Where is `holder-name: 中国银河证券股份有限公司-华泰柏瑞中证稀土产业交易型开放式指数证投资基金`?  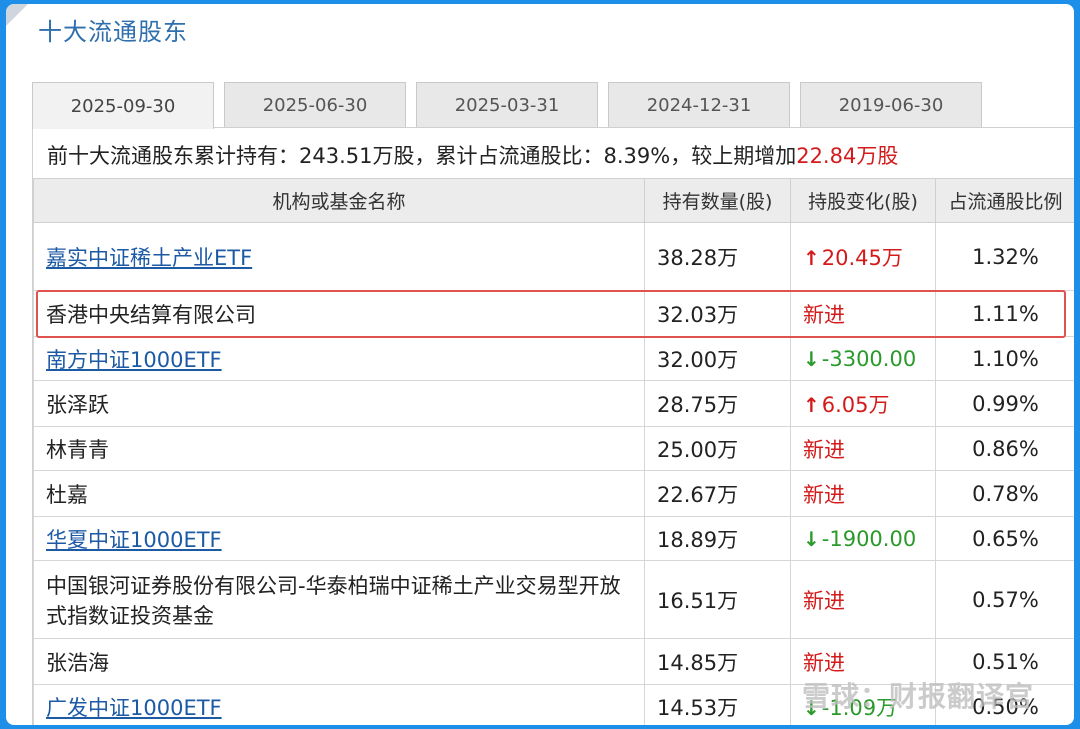
holder-name: 中国银河证券股份有限公司-华泰柏瑞中证稀土产业交易型开放式指数证投资基金 is located at coordinates (333, 600).